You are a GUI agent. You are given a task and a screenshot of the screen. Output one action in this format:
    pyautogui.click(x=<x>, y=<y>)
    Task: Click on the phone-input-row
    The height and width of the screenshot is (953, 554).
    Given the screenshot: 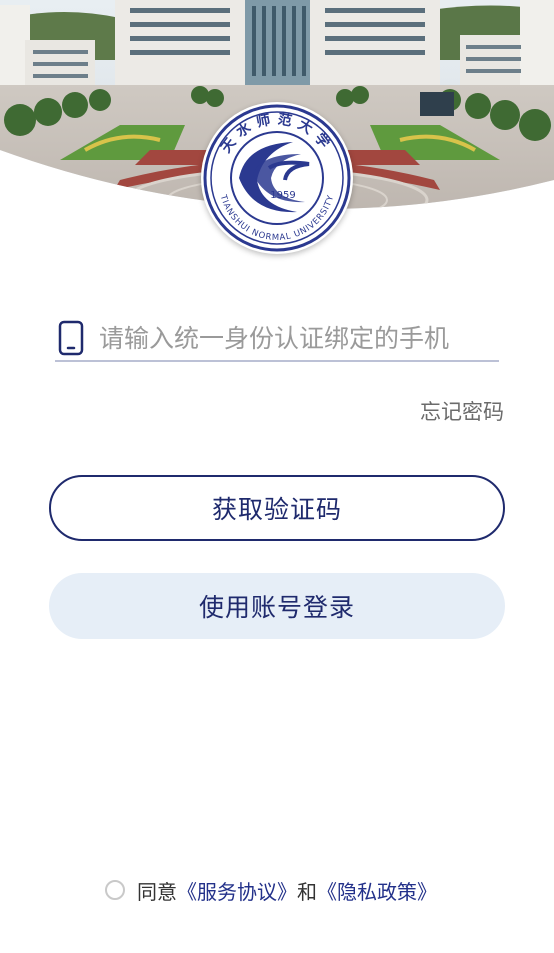 What is the action you would take?
    pyautogui.click(x=277, y=339)
    